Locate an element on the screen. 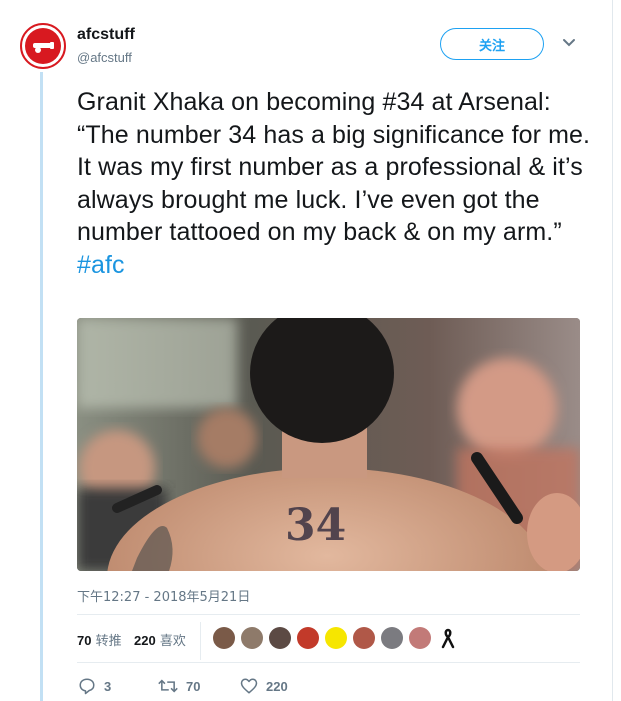 Image resolution: width=621 pixels, height=701 pixels. tweet-timestamp: 下午12:27 - 2018年5月21日 is located at coordinates (163, 595).